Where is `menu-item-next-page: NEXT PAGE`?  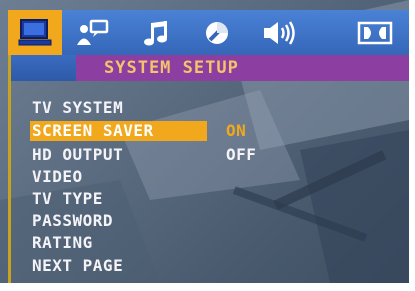
menu-item-next-page: NEXT PAGE is located at coordinates (77, 266).